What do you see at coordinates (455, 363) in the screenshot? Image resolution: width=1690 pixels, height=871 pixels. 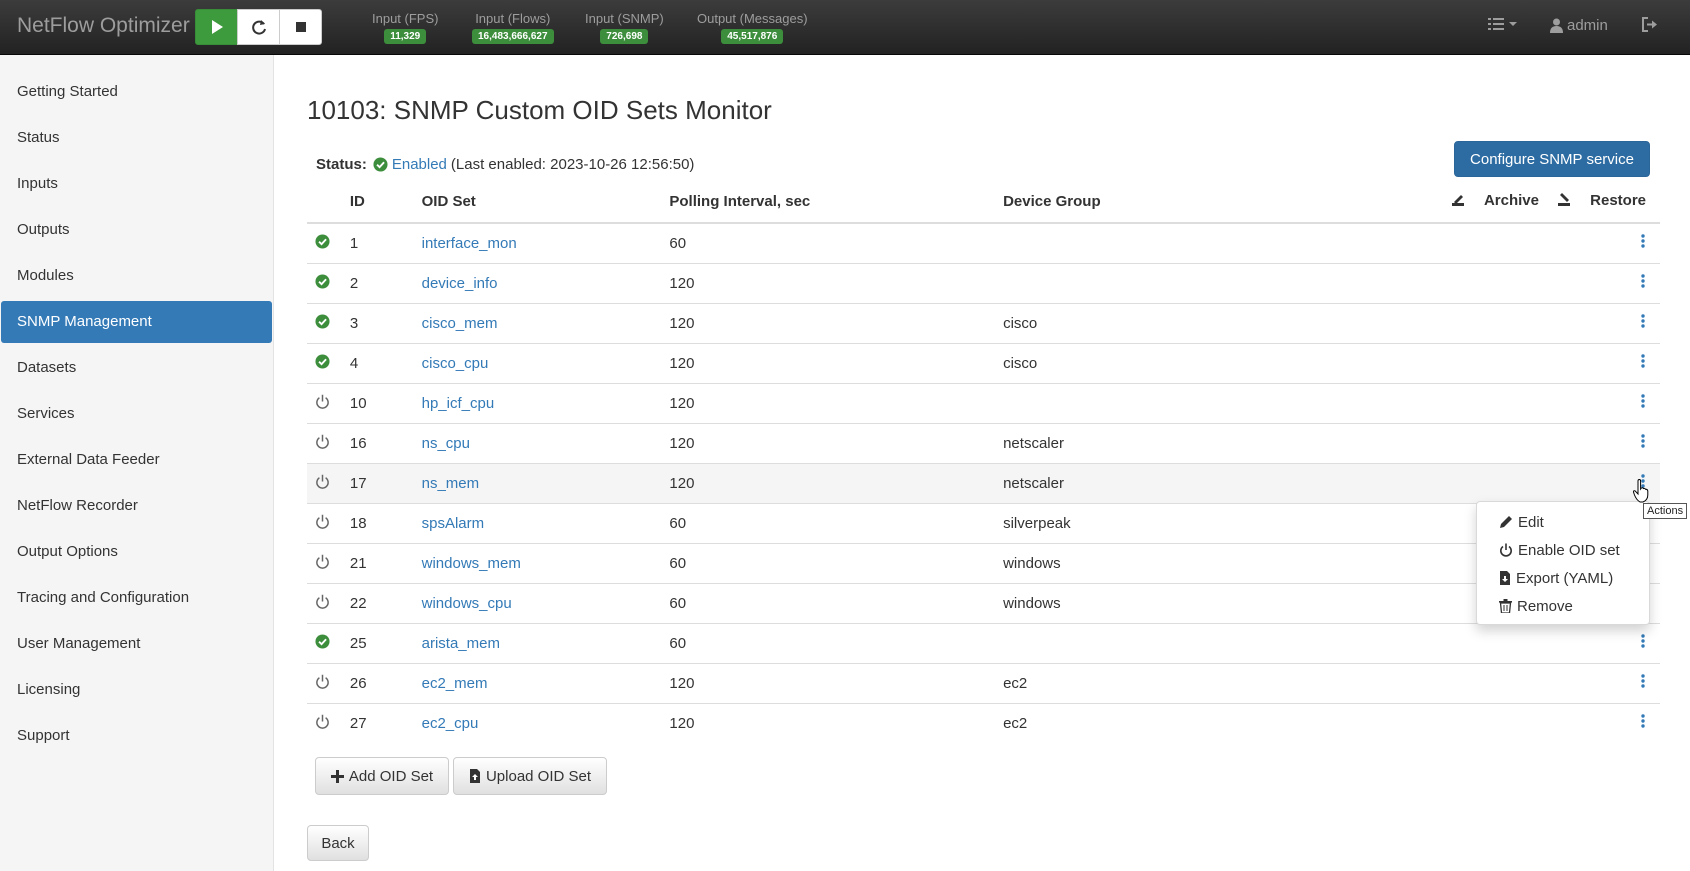 I see `oid-set-link: cisco_cpu` at bounding box center [455, 363].